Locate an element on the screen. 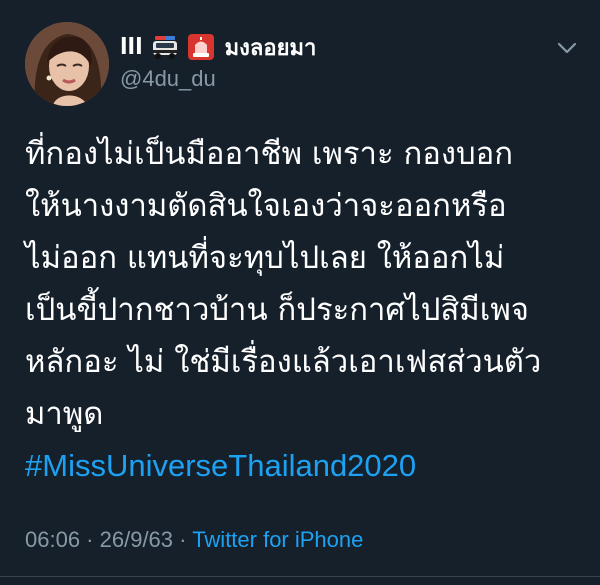  tweet-meta: 06:06 · 26/9/63 · Twitter for iPhone is located at coordinates (194, 540).